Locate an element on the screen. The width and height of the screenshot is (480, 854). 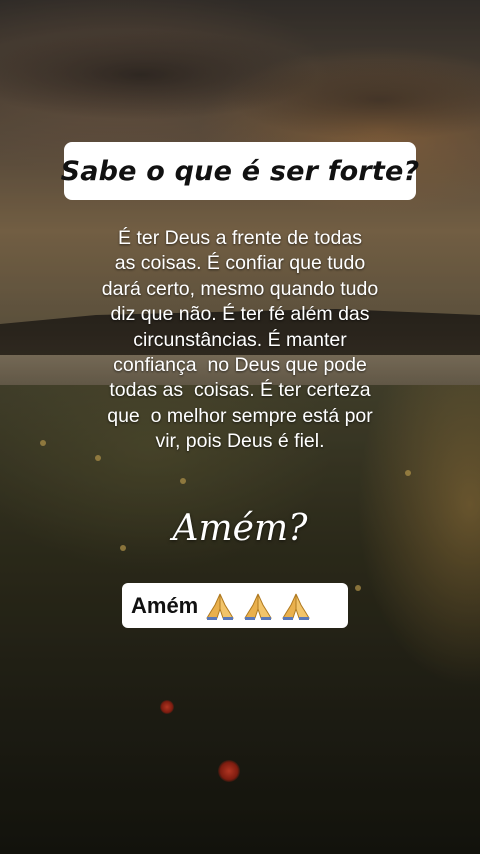
title-sticker: Sabe o que é ser forte? is located at coordinates (240, 171).